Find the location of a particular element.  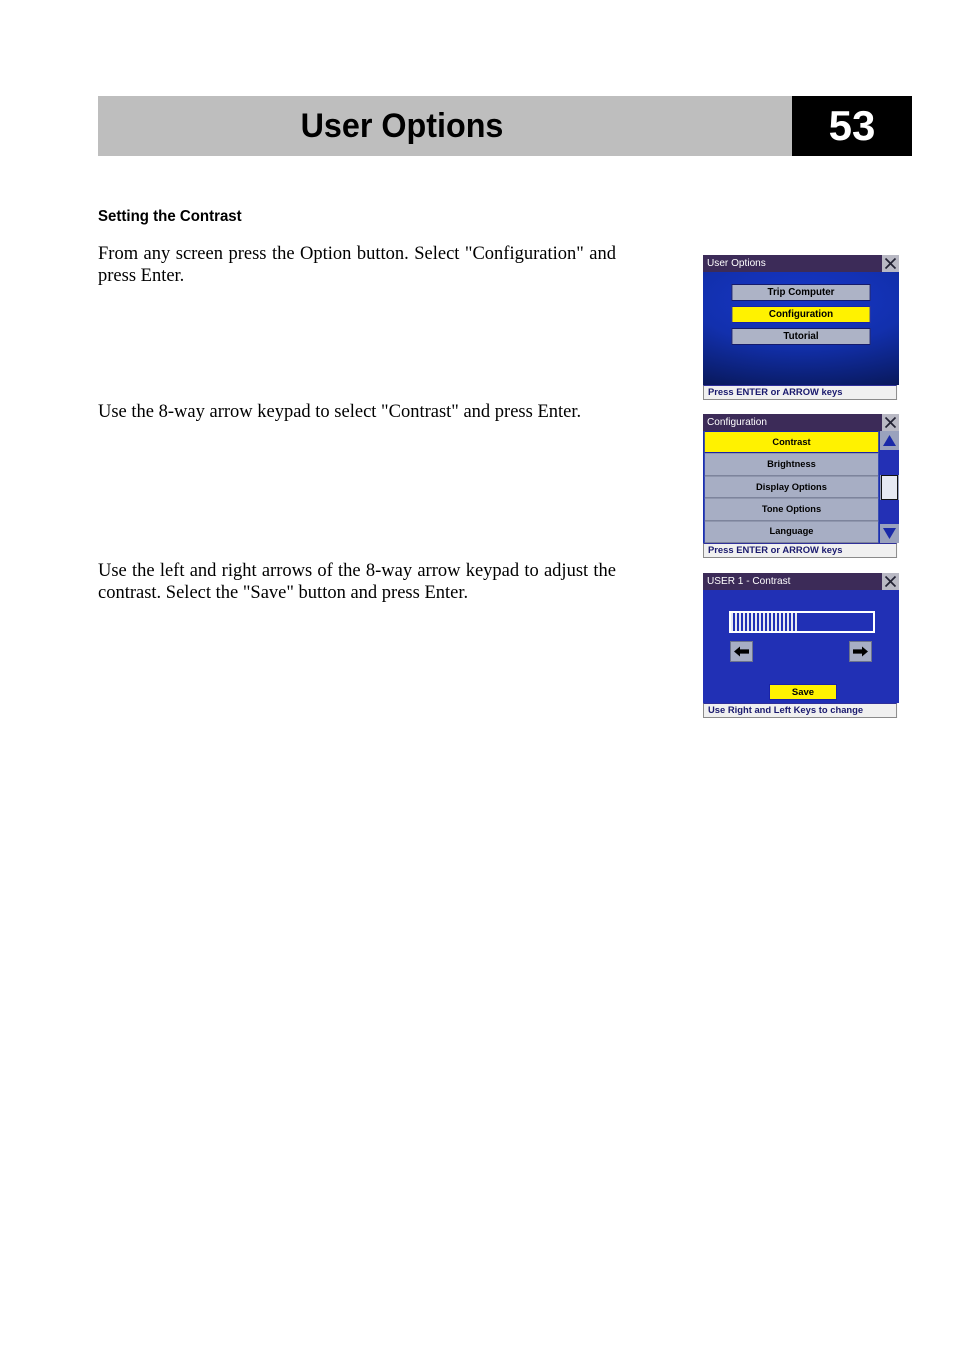

page-number: 53 is located at coordinates (852, 125).